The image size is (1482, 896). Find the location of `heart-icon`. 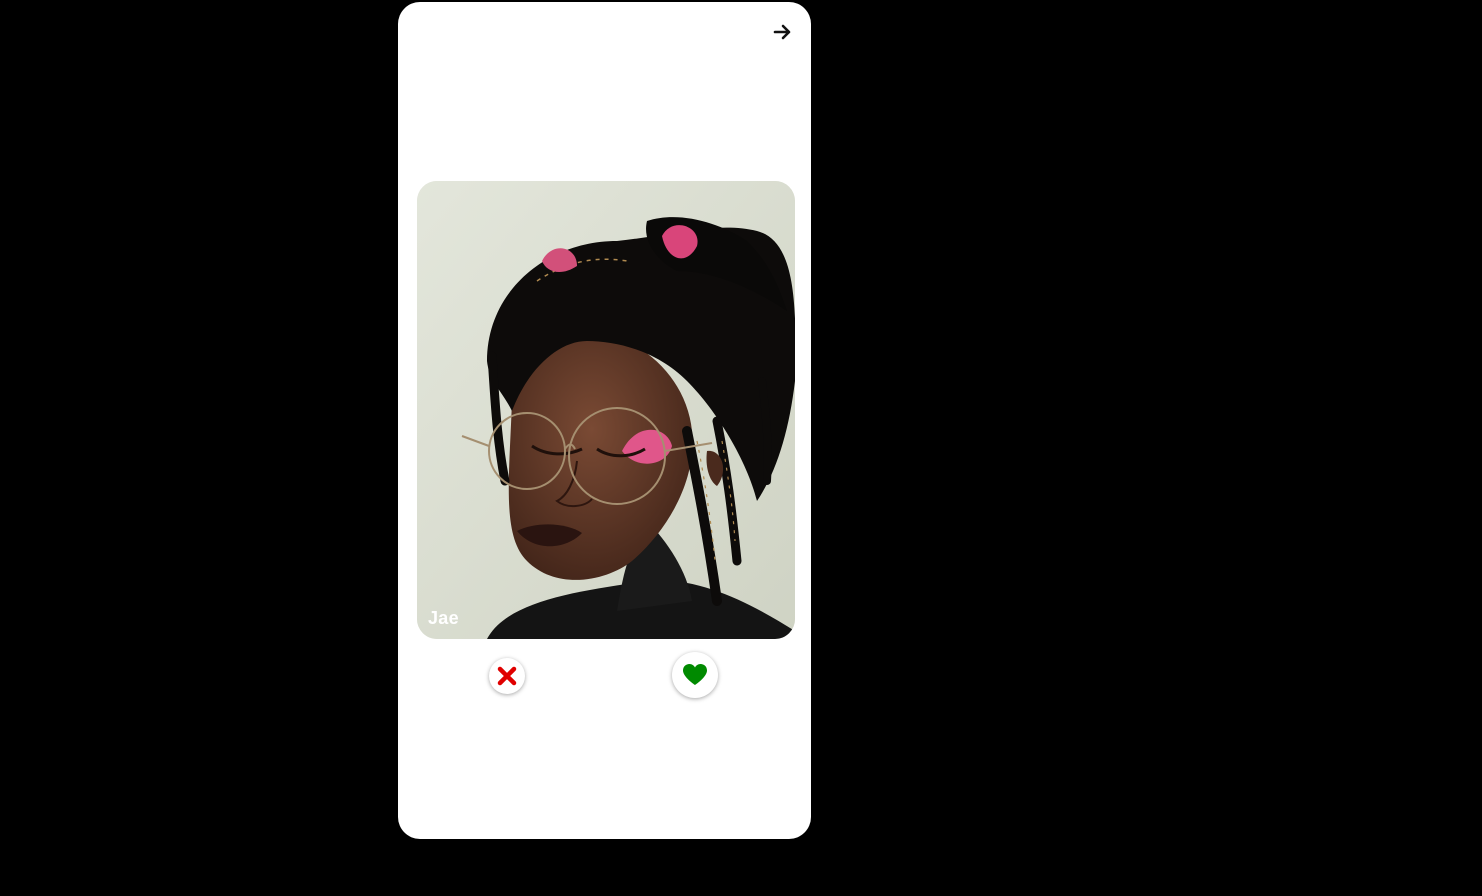

heart-icon is located at coordinates (695, 674).